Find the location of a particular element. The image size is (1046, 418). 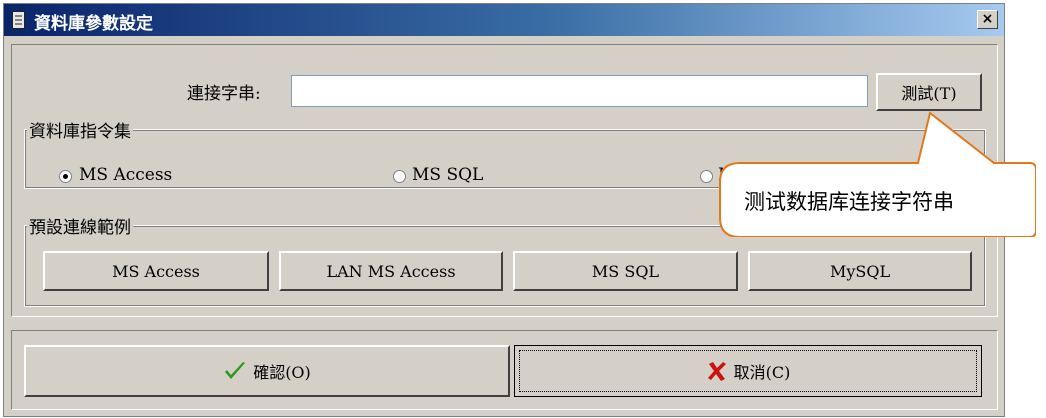

command-set-title: 資料庫指令集 is located at coordinates (80, 129).